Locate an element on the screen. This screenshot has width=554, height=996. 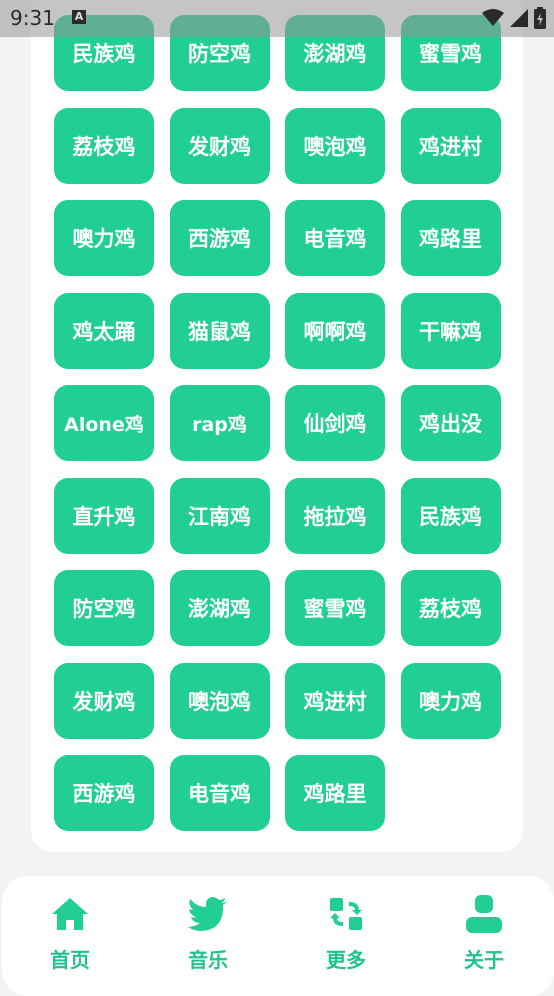
chip-button: 防空鸡 is located at coordinates (104, 608).